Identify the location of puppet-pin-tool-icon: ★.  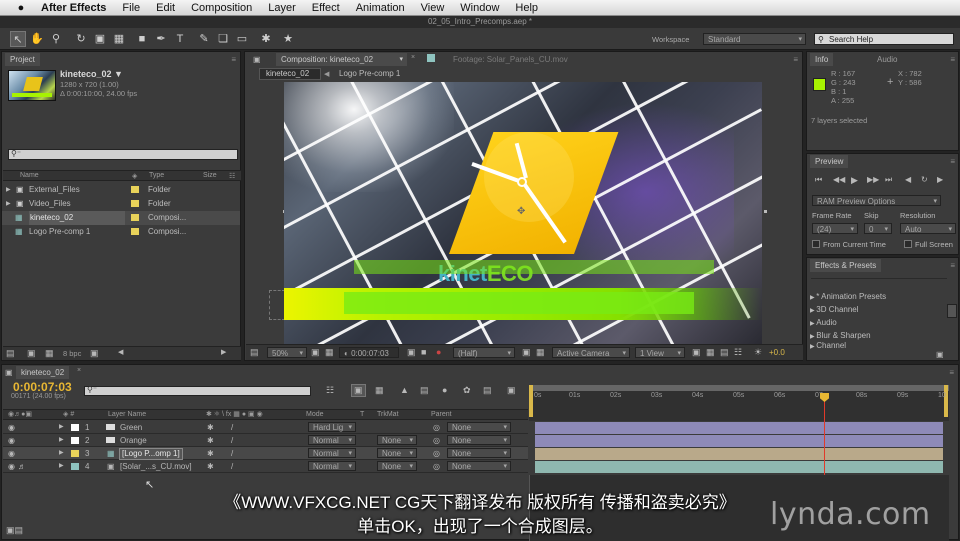
(288, 39).